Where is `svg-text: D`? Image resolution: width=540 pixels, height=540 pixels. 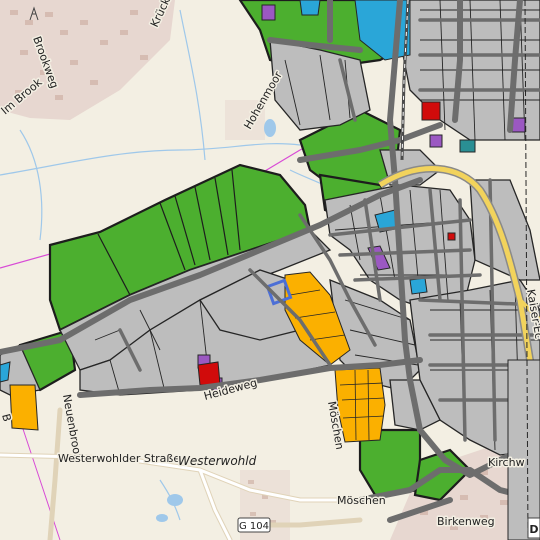
svg-text: D is located at coordinates (533, 529).